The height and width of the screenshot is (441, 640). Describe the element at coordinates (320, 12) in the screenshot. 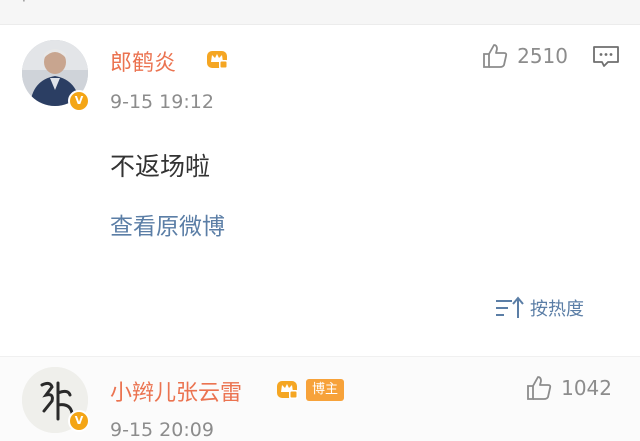

I see `previous-item-edge: ·` at that location.